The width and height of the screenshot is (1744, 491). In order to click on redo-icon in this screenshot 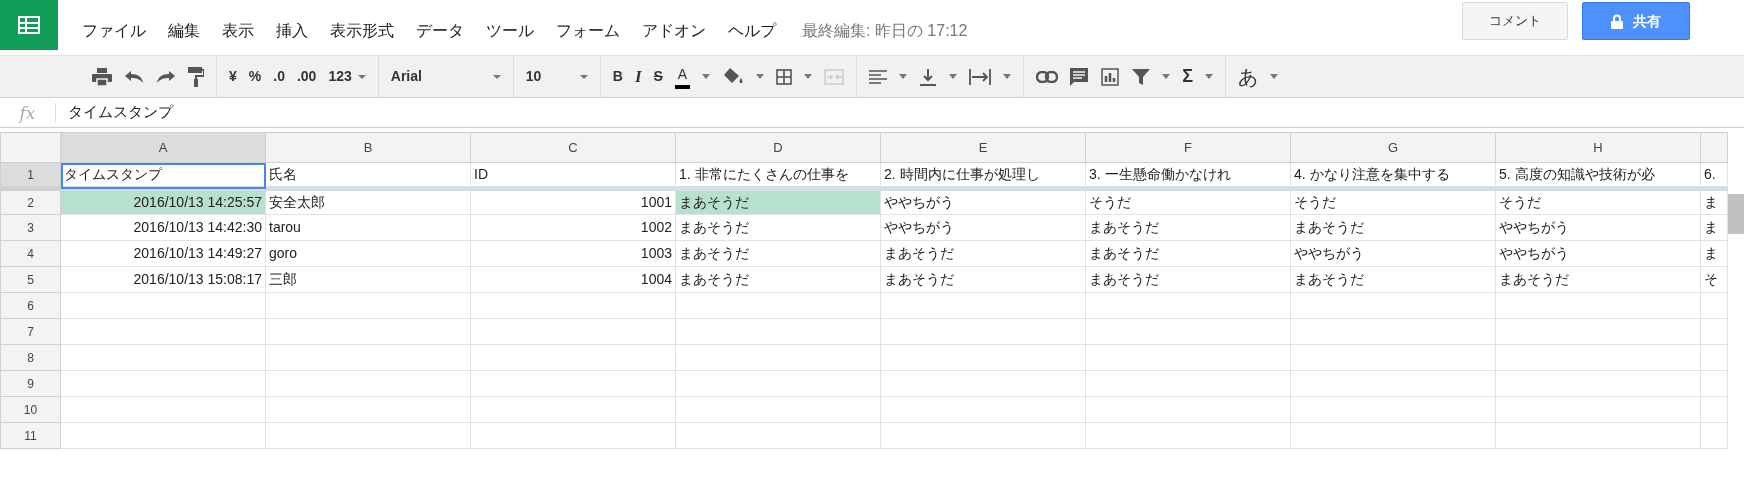, I will do `click(166, 76)`.